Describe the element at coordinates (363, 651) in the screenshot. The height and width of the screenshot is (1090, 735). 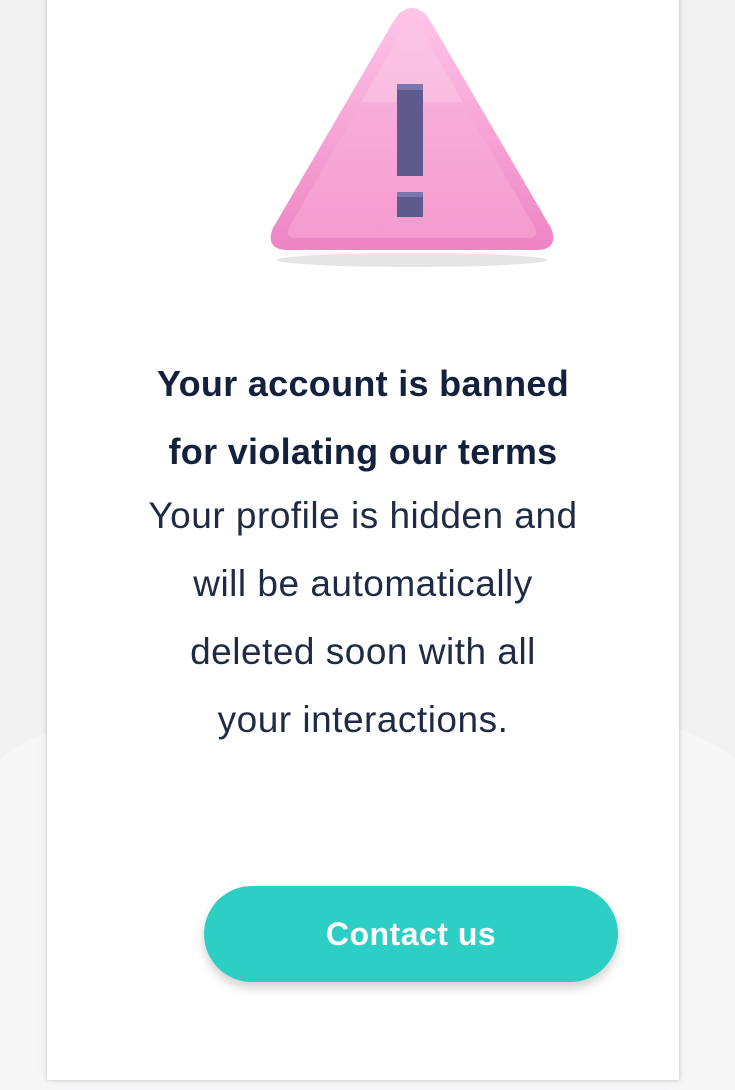
I see `ban-description-line: deleted soon with all` at that location.